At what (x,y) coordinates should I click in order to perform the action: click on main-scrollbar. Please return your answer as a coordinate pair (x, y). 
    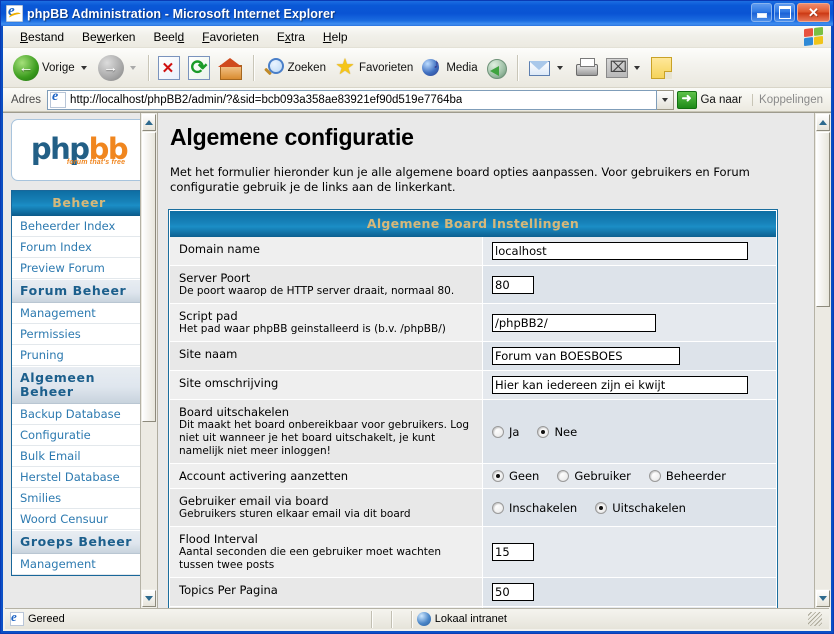
    Looking at the image, I should click on (822, 360).